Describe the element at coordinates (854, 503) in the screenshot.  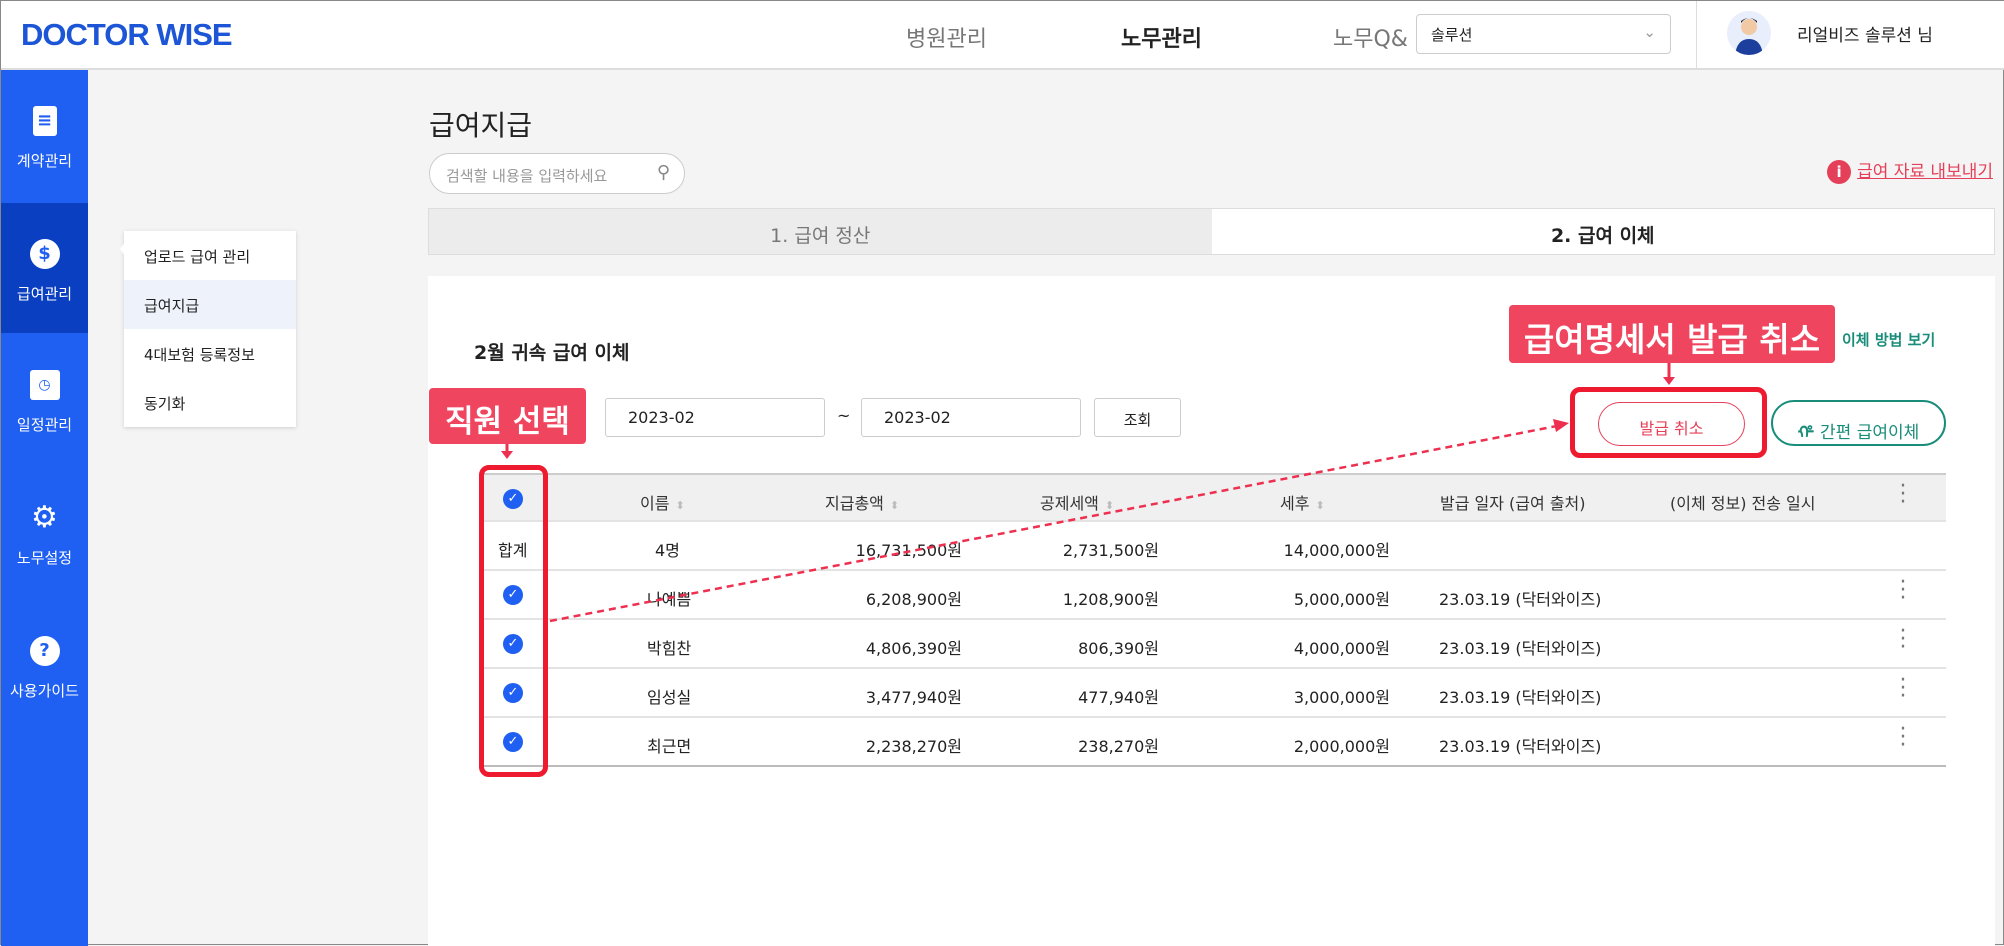
I see `header-label: 지급총액` at that location.